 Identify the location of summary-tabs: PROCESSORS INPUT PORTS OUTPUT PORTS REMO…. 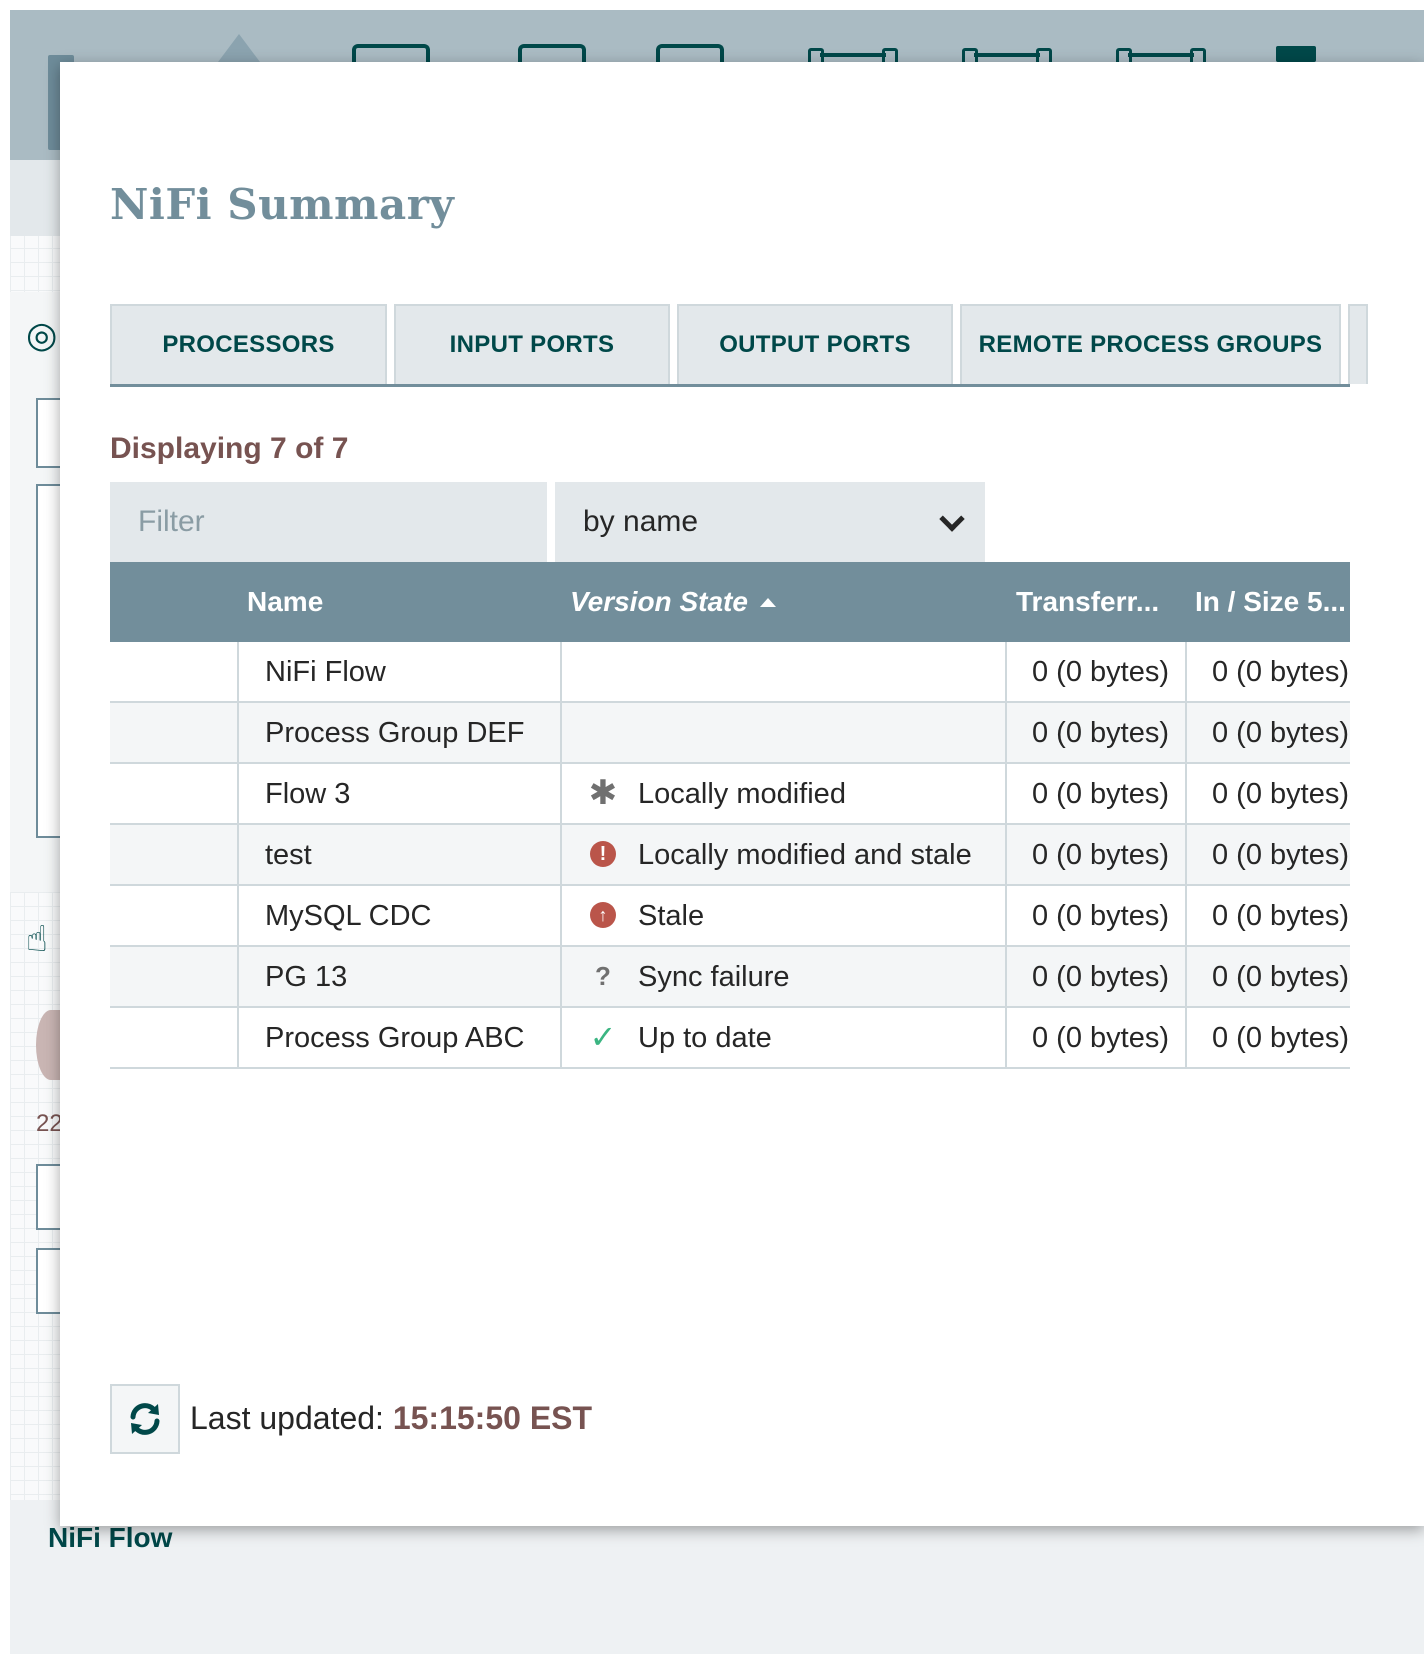
(739, 346).